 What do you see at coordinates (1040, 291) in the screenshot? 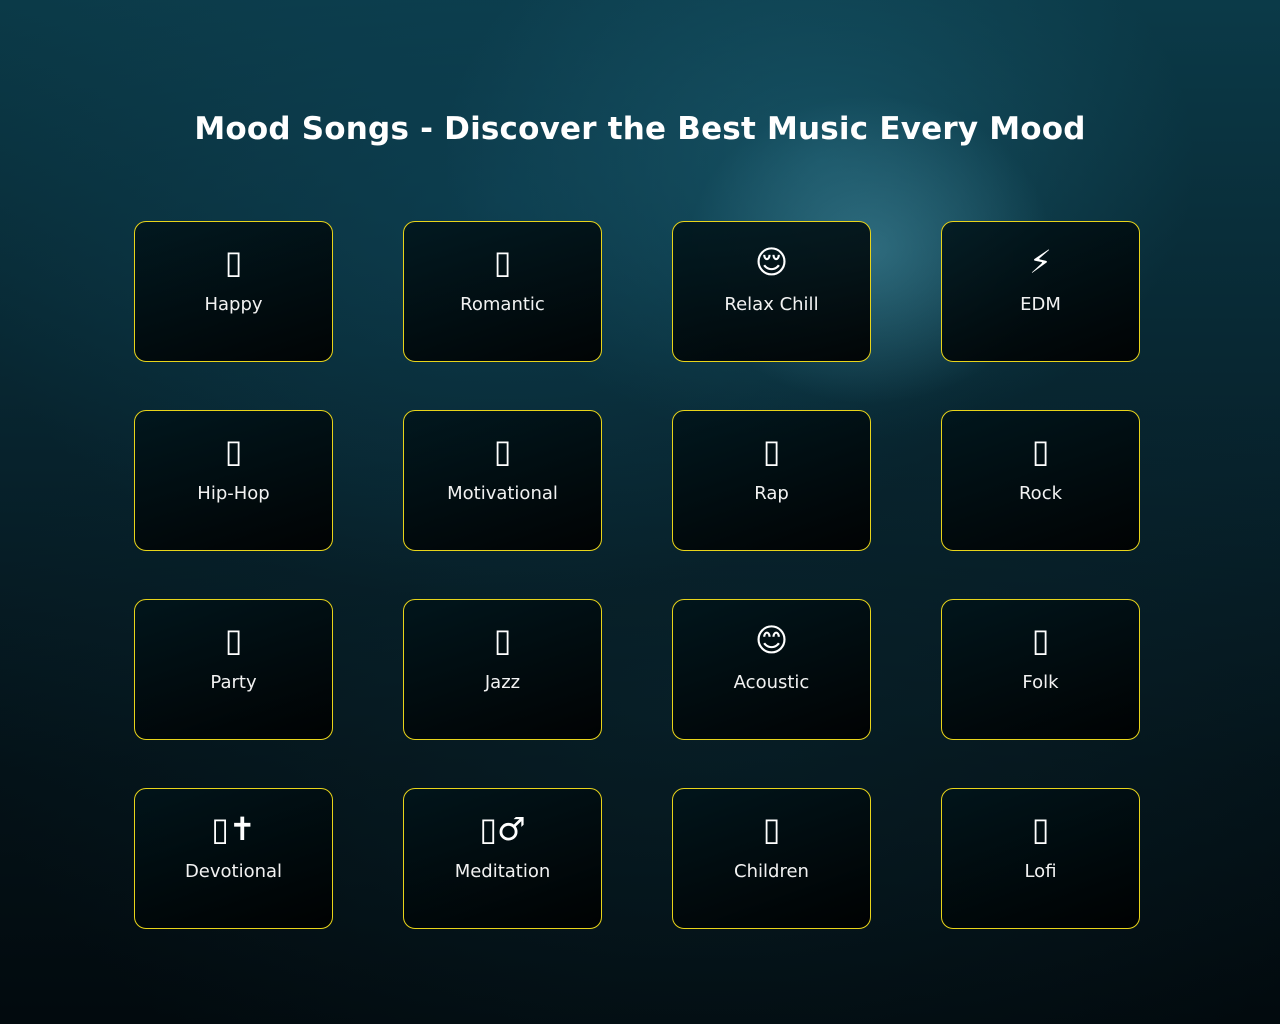
I see `mood-card-edm: ⚡ EDM` at bounding box center [1040, 291].